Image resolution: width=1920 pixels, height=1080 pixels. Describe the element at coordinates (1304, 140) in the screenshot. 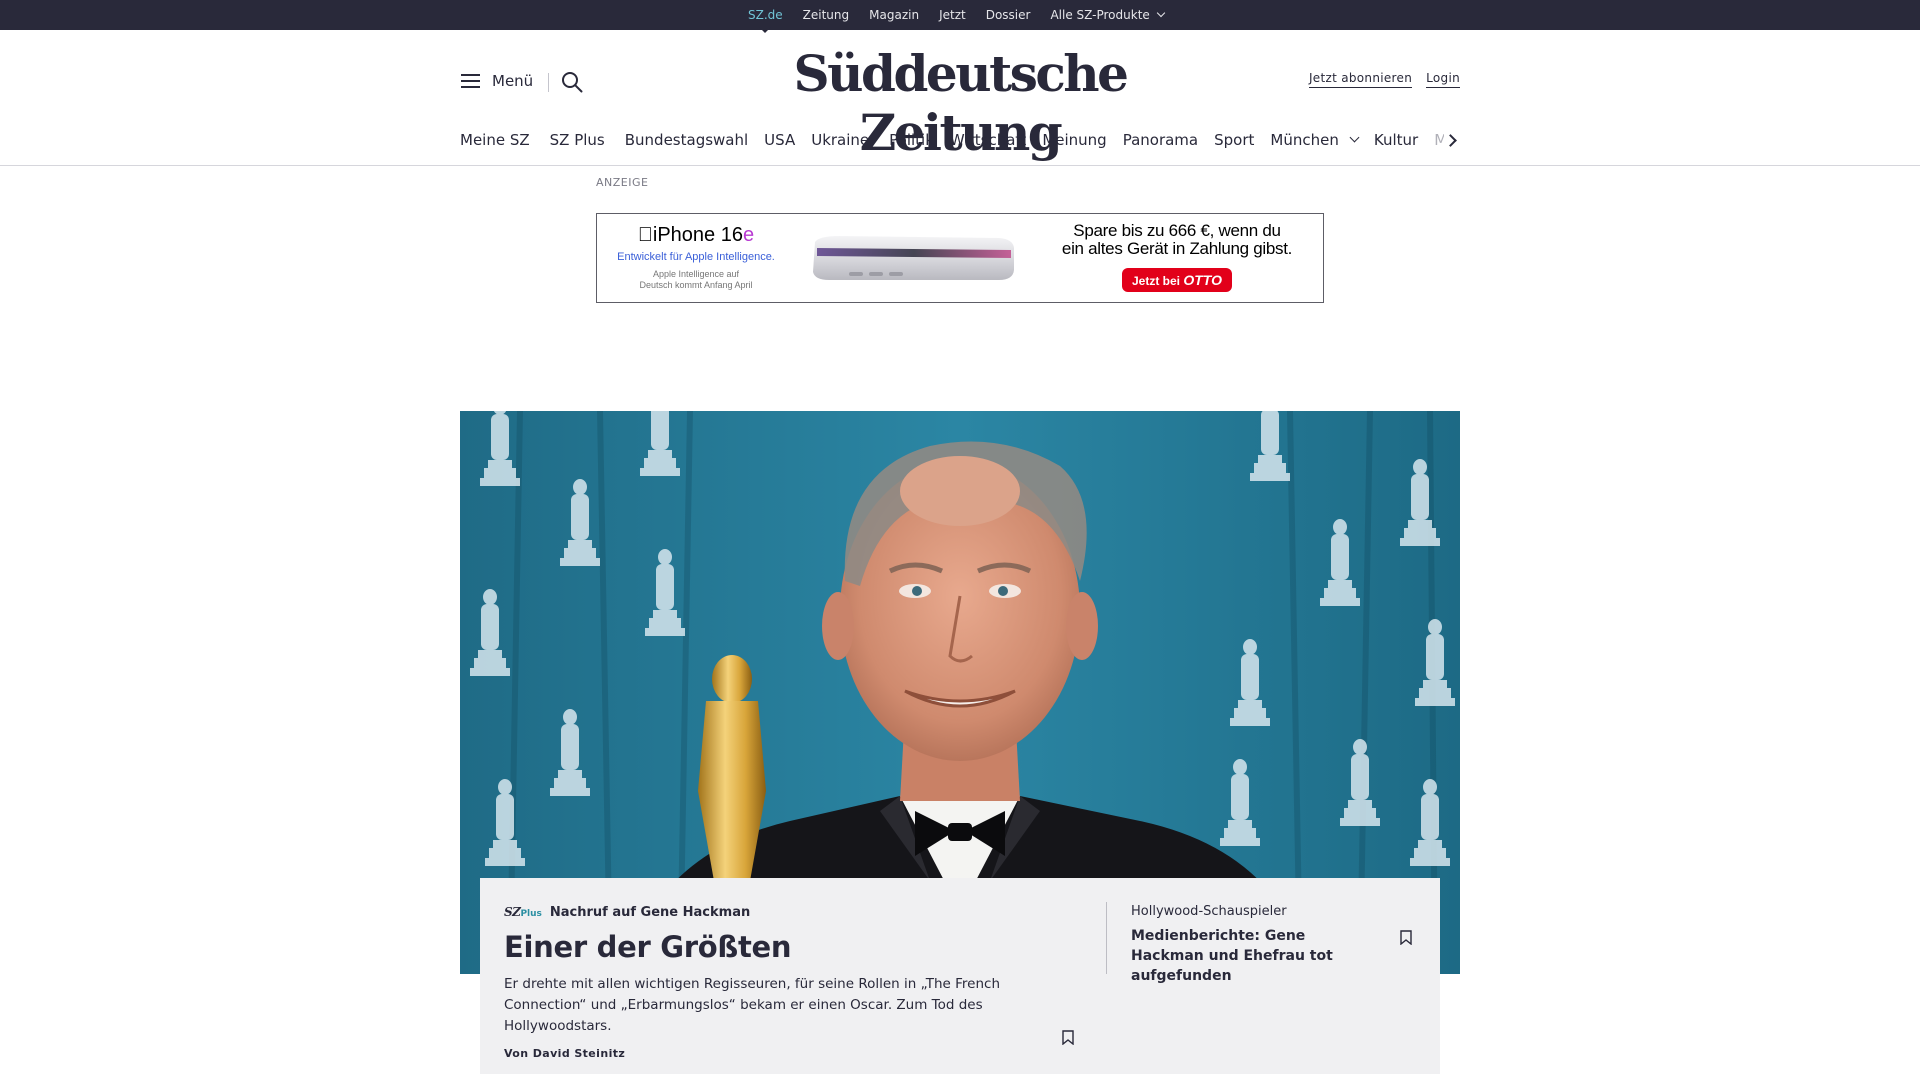

I see `nav-item-muenchen-label: München` at that location.